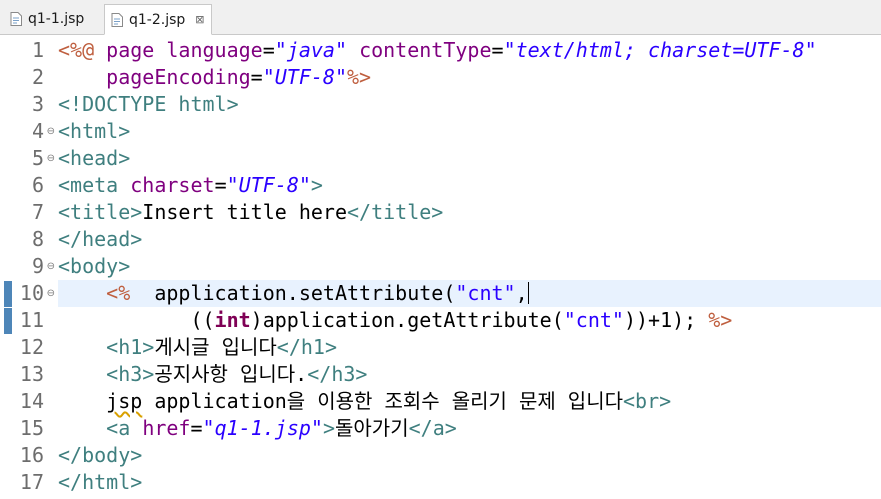  I want to click on code-token: <head>, so click(94, 158).